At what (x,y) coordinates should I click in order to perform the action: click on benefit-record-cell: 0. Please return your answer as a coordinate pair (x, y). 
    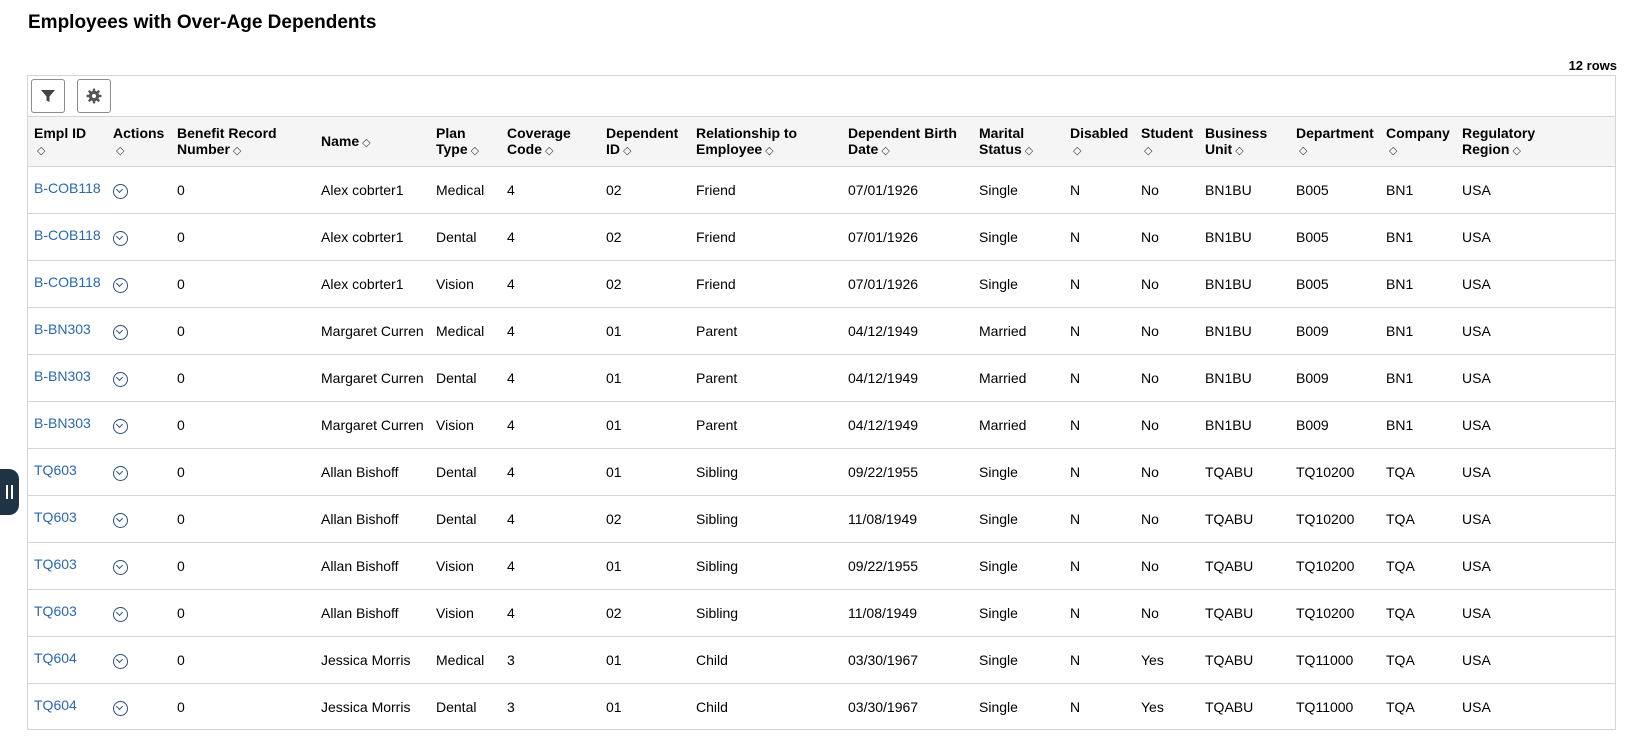
    Looking at the image, I should click on (181, 707).